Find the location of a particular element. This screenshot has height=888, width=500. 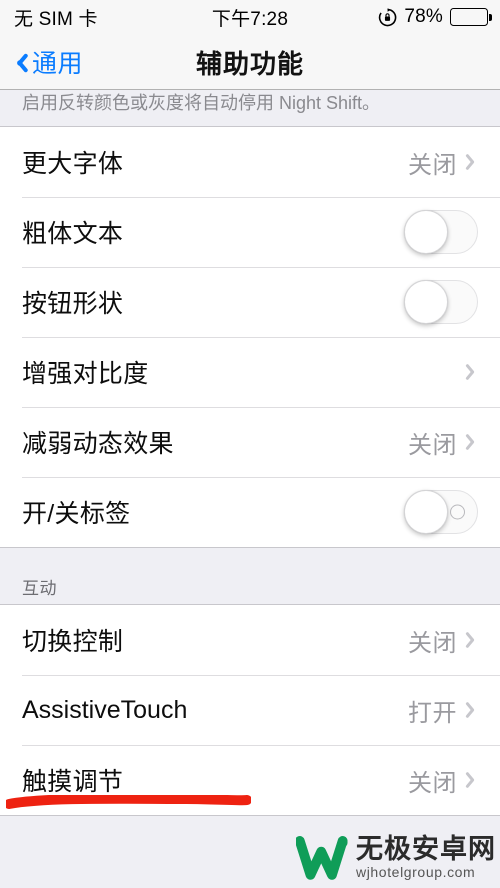

row-label: 按钮形状 is located at coordinates (73, 304).